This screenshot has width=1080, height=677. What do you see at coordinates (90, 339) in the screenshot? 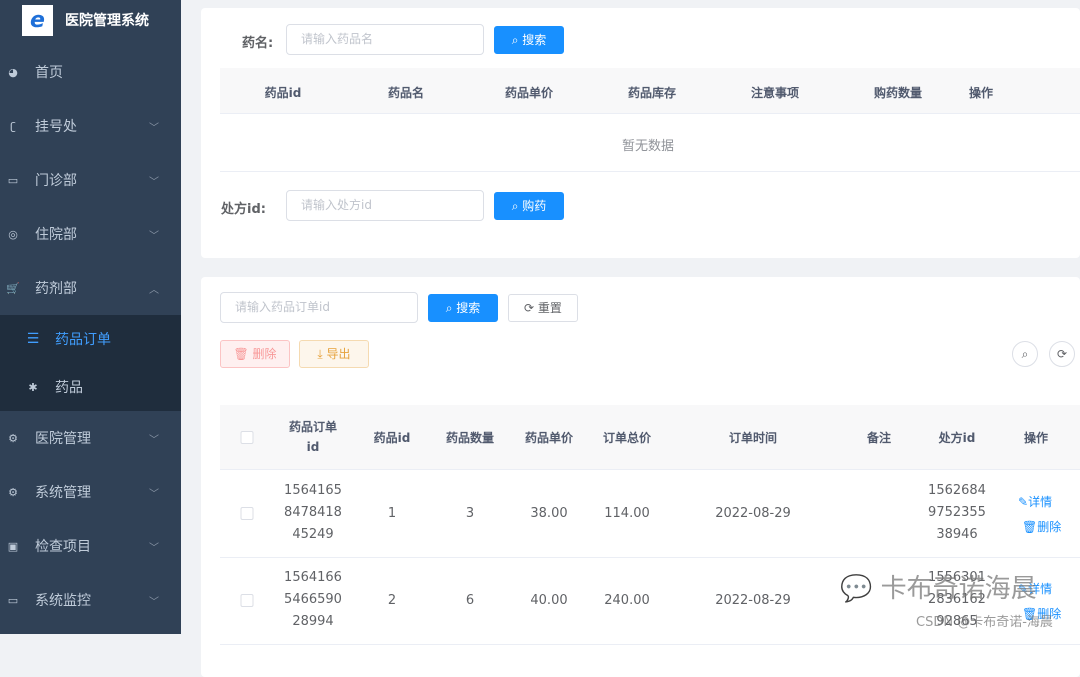
I see `sidebar-item-drug-orders: ☰ 药品订单` at bounding box center [90, 339].